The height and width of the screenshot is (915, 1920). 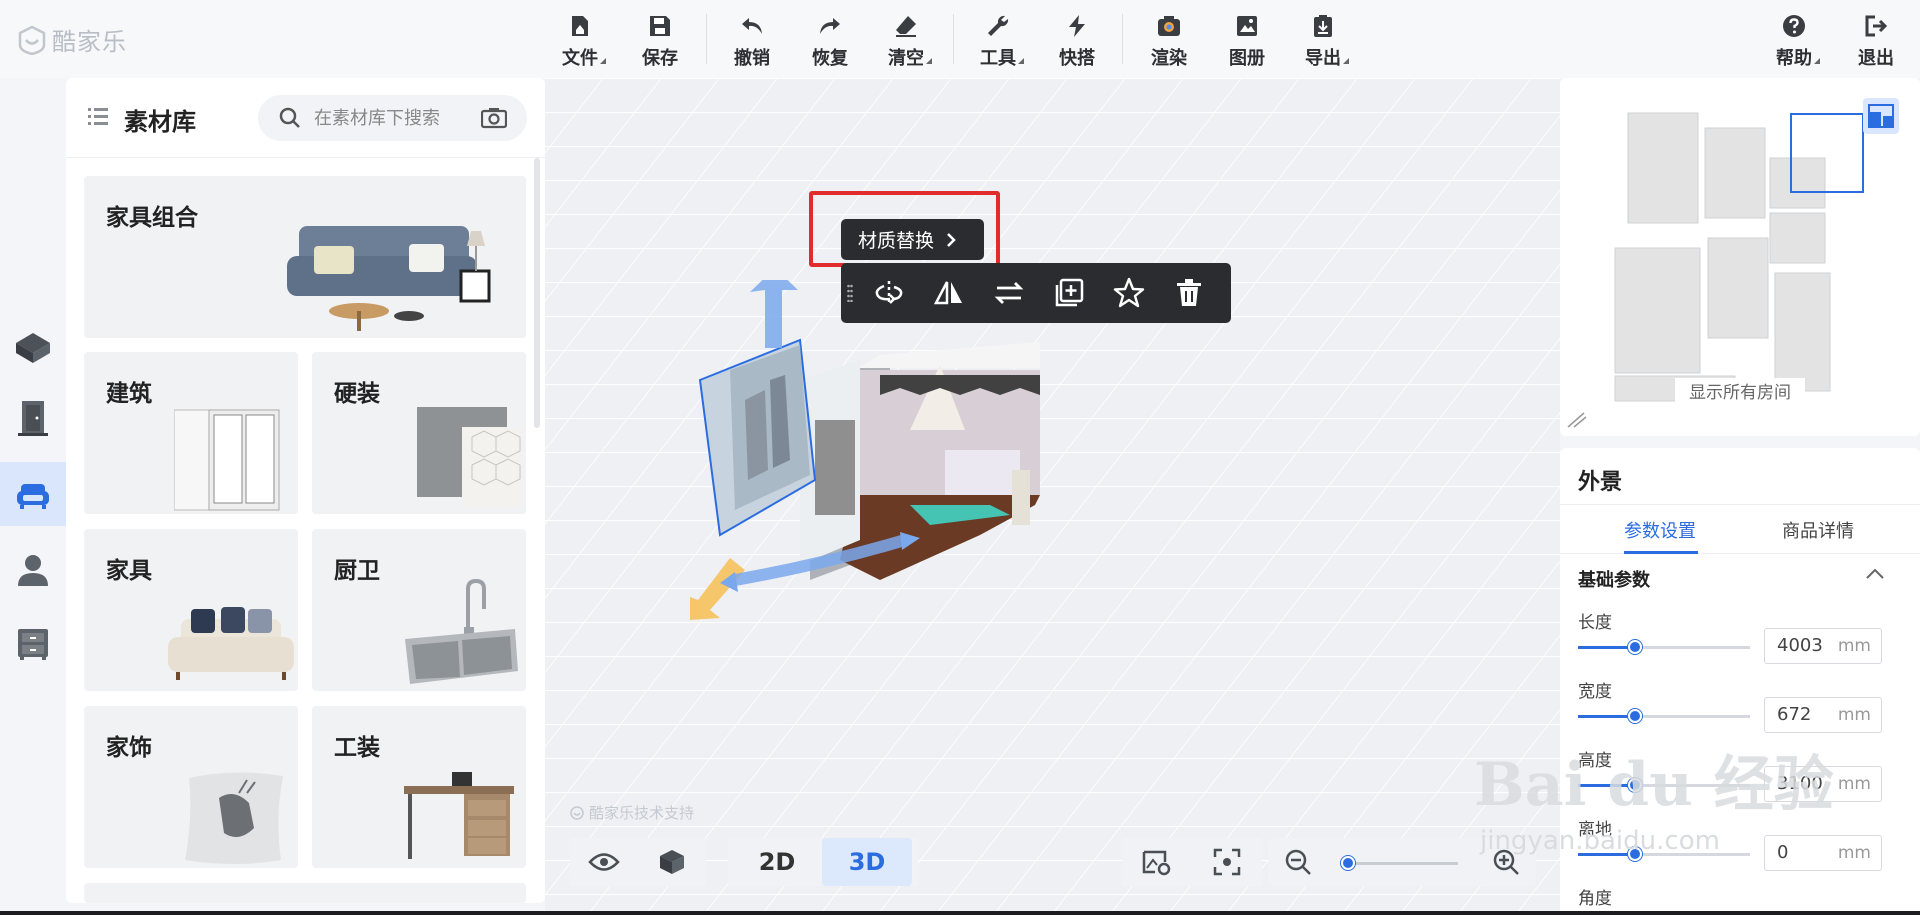 I want to click on card-kitchen-bath: 厨卫, so click(x=419, y=610).